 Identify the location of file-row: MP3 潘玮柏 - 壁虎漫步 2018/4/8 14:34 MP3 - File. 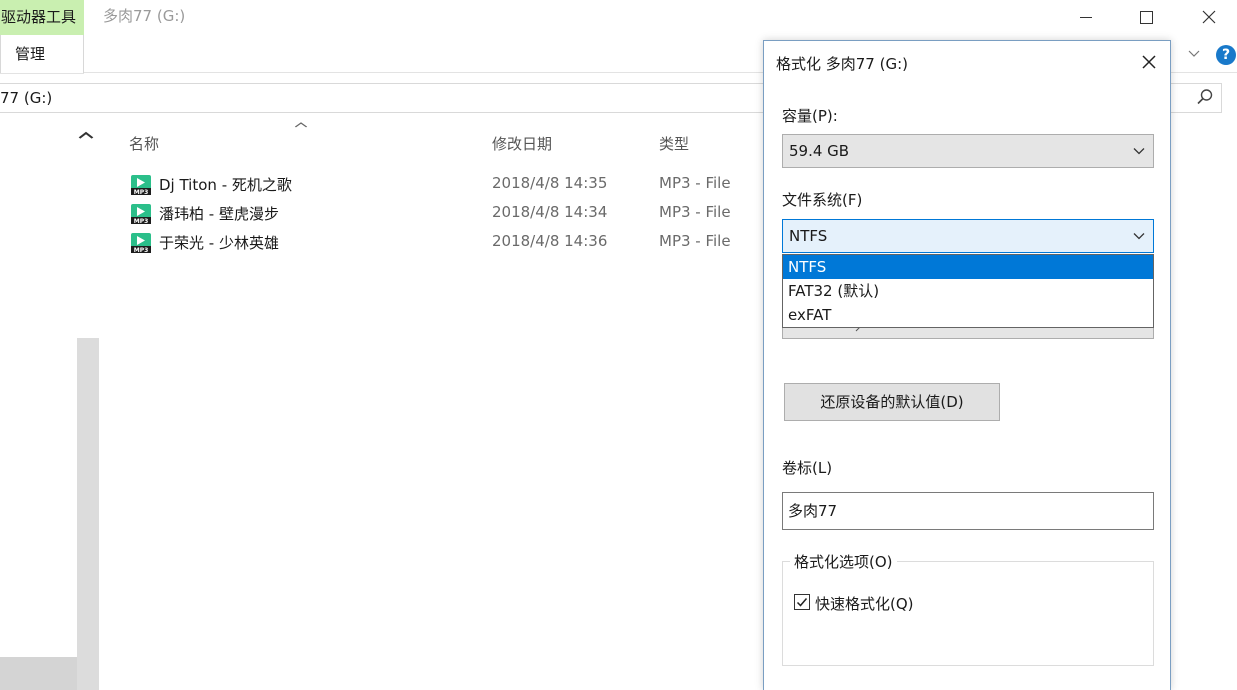
(448, 213).